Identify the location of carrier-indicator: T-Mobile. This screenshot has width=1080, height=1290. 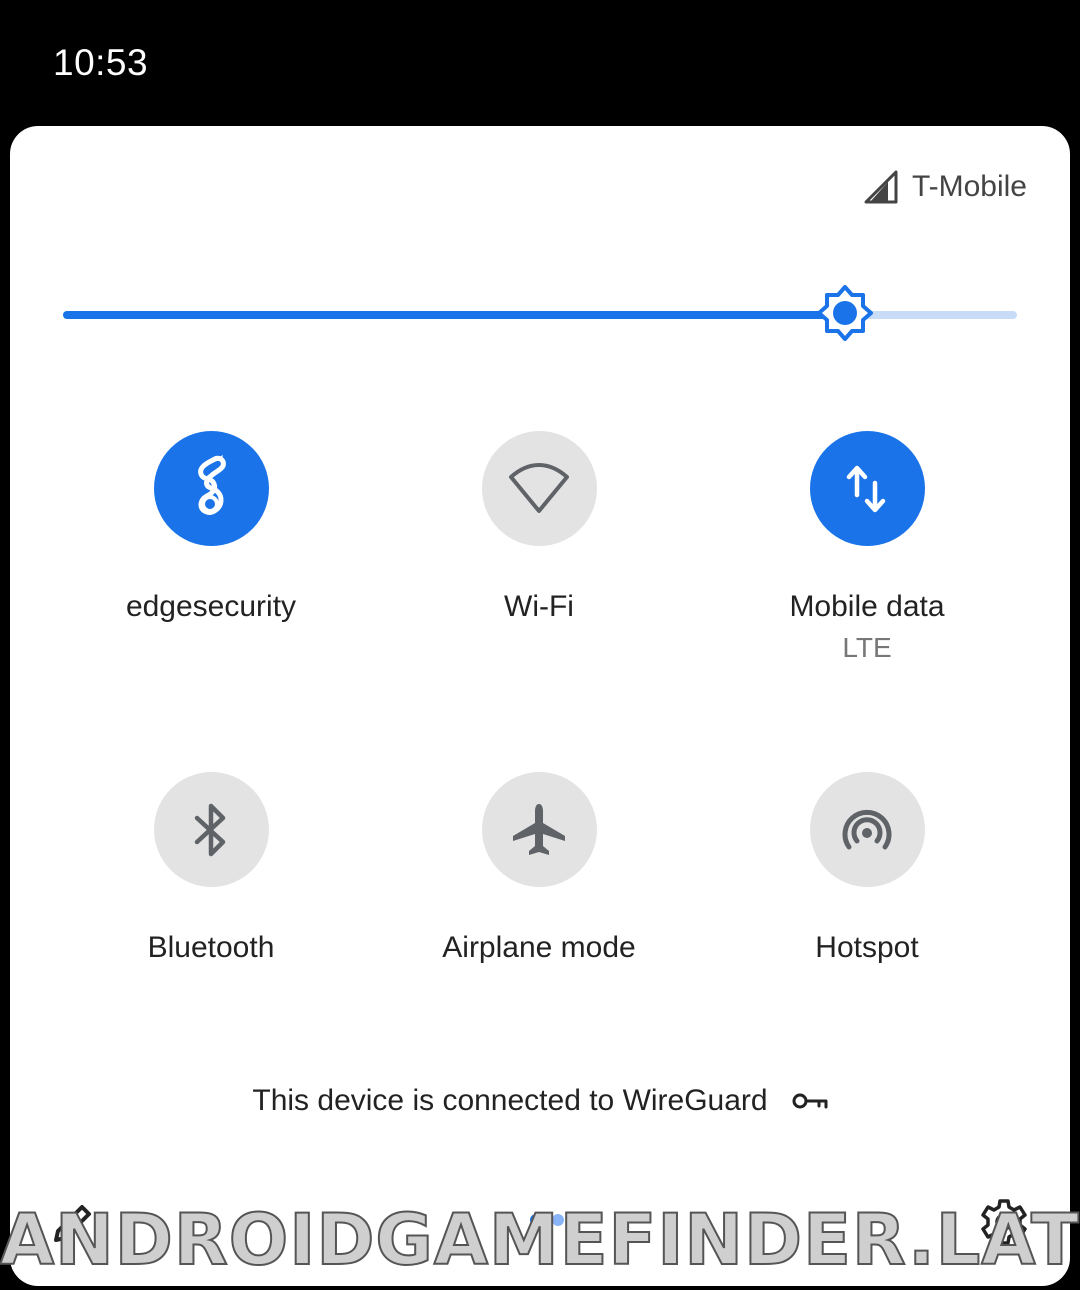
(945, 187).